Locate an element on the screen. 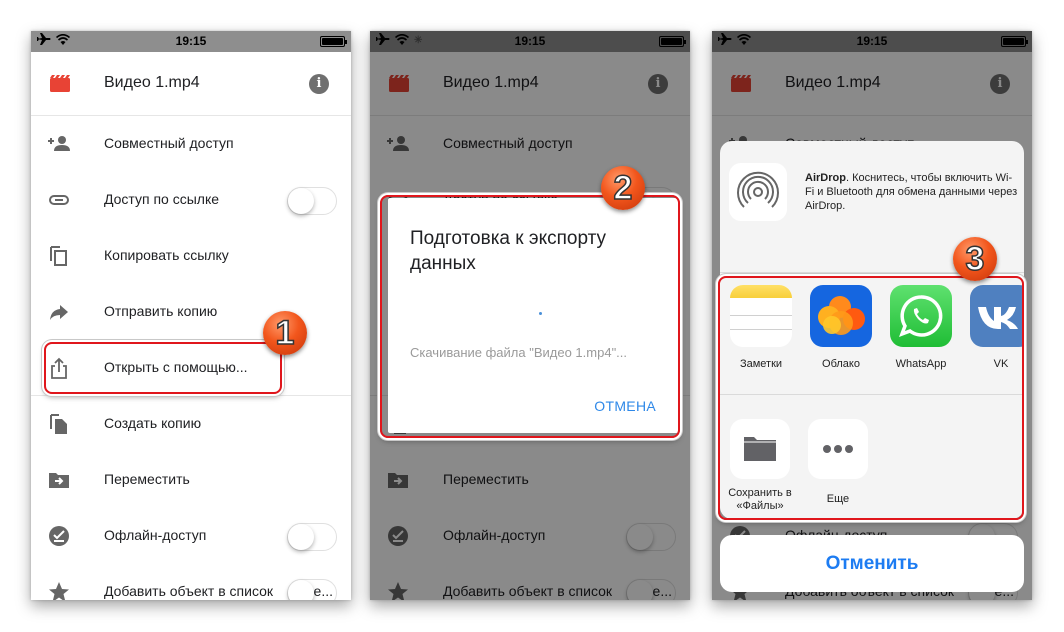 The height and width of the screenshot is (632, 1064). step-badge-3: 3 is located at coordinates (975, 259).